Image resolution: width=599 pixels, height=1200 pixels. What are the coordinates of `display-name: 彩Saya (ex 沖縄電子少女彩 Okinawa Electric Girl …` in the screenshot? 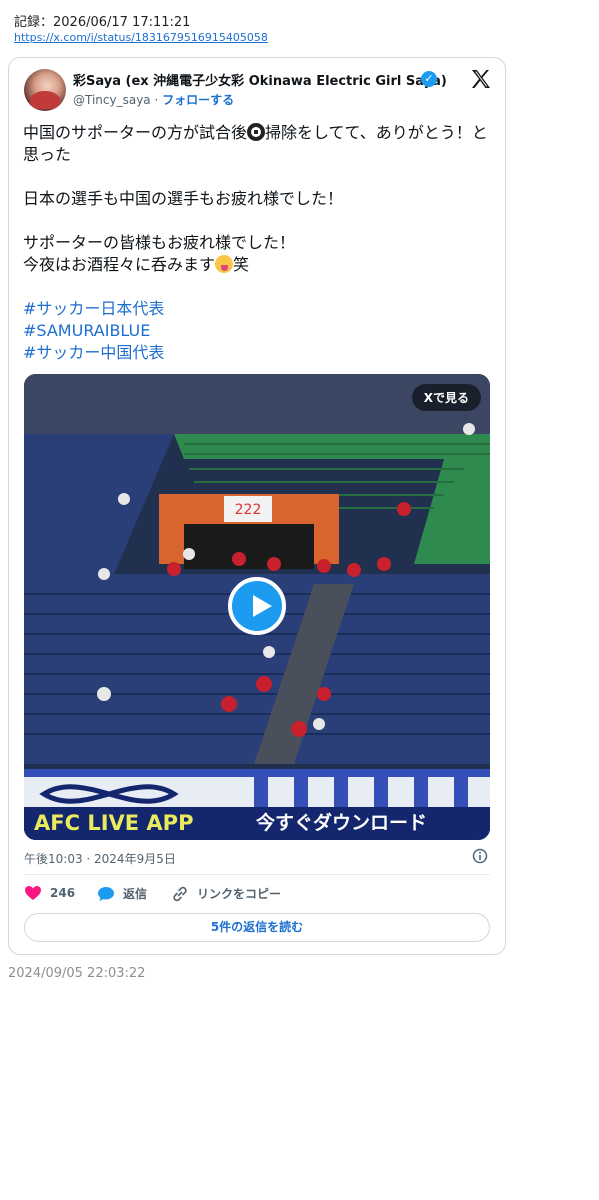 It's located at (260, 79).